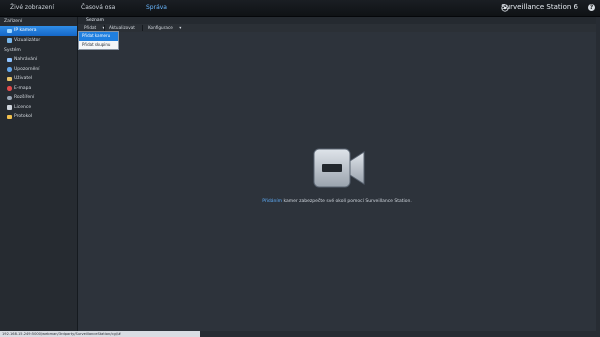 This screenshot has height=337, width=600. I want to click on sidebar-item-label: IP kamera, so click(25, 30).